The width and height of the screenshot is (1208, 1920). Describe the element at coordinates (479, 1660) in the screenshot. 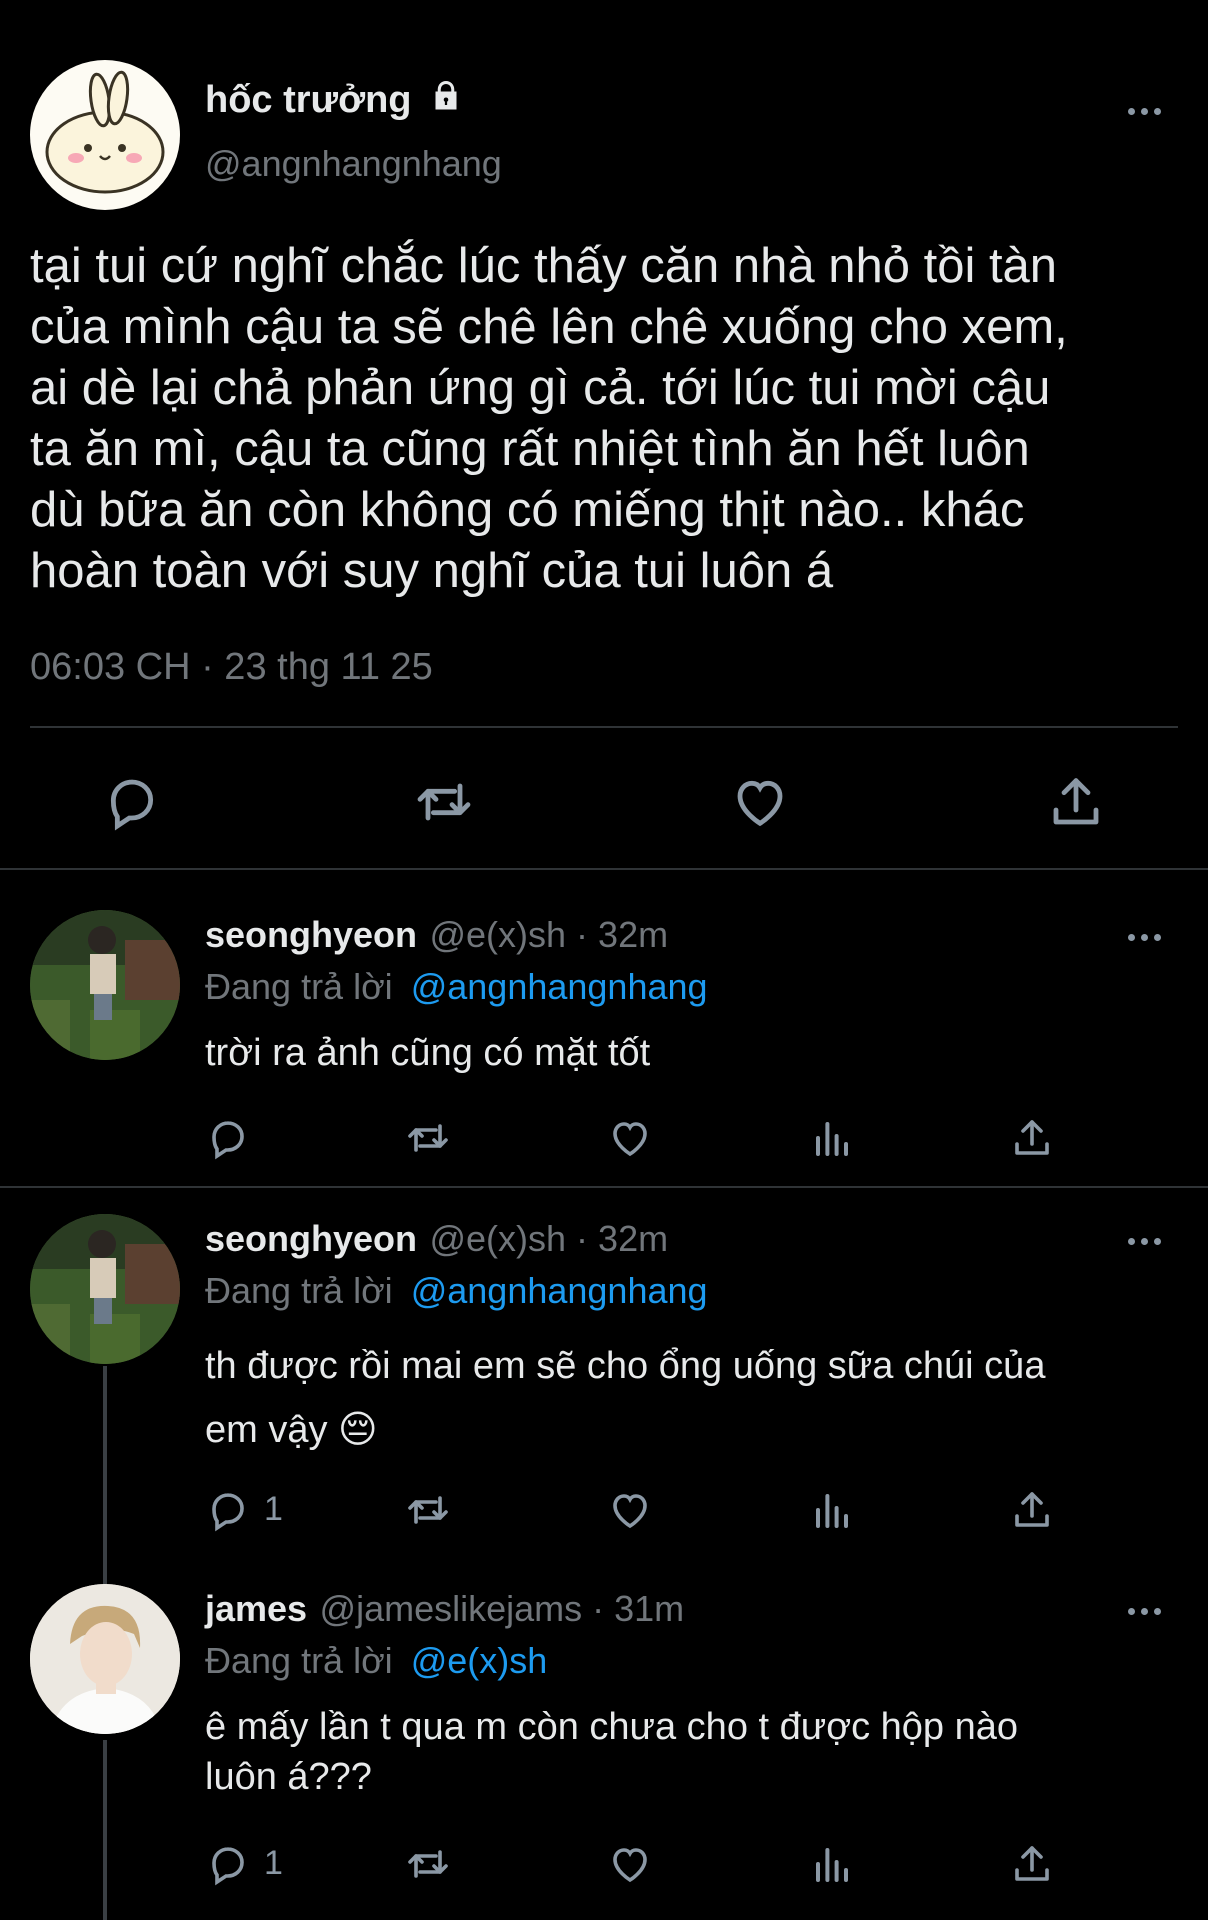

I see `replying-to-link: @e(x)sh` at that location.